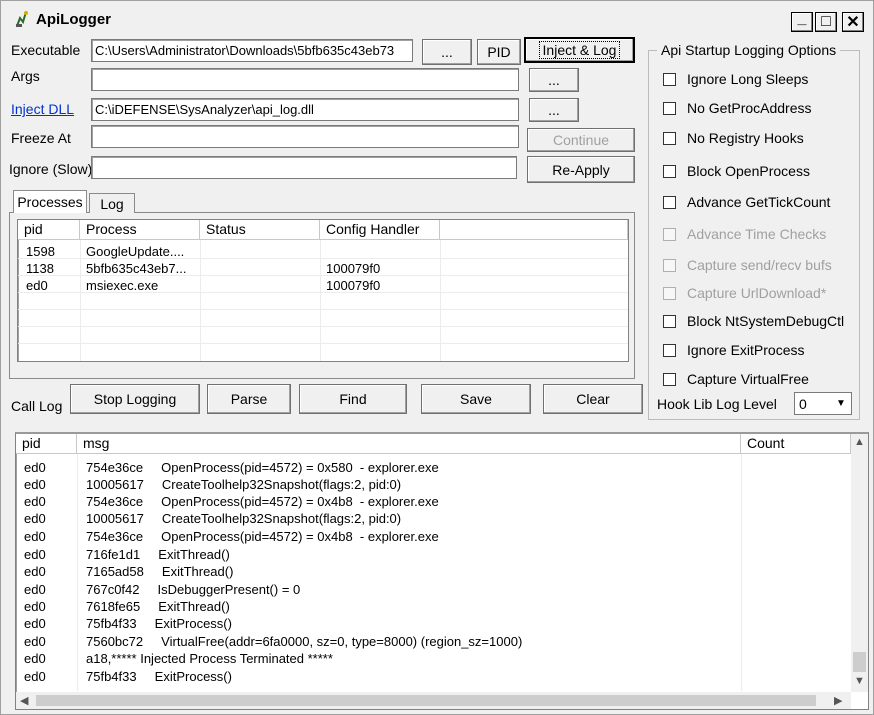  I want to click on ignore-slow-field, so click(304, 167).